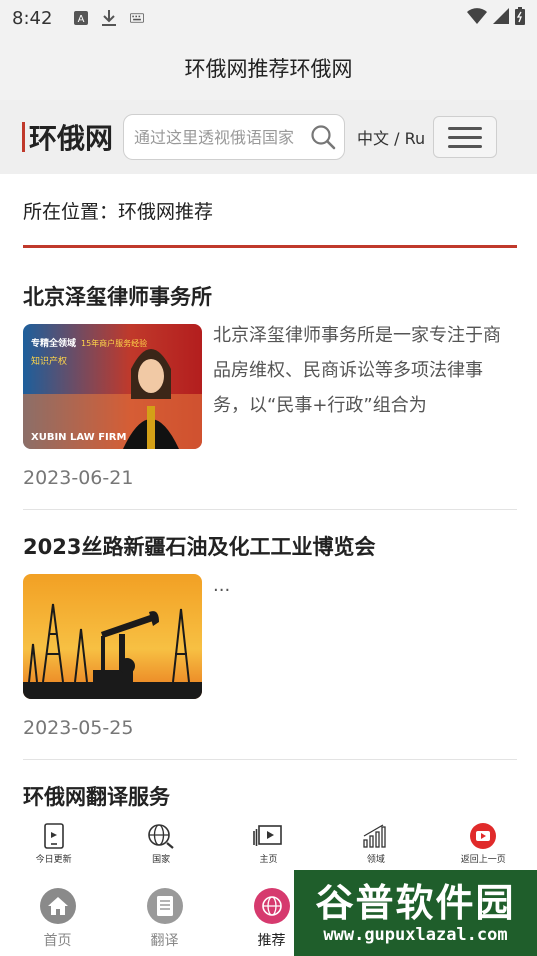 Image resolution: width=537 pixels, height=956 pixels. What do you see at coordinates (415, 903) in the screenshot?
I see `watermark-main-text: 谷普软件园` at bounding box center [415, 903].